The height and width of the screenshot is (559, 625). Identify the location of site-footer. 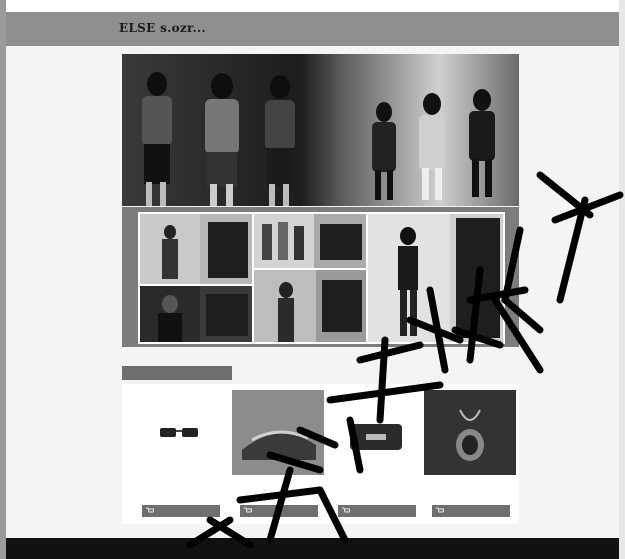
(312, 548).